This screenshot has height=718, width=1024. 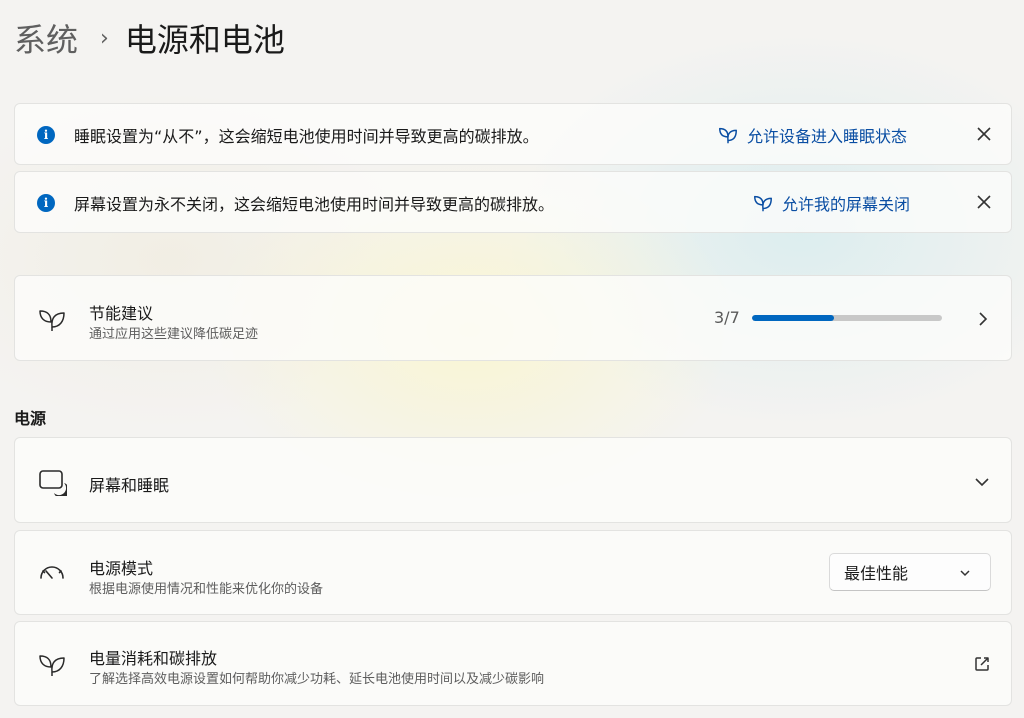 I want to click on power-mode-selected: 最佳性能, so click(x=876, y=573).